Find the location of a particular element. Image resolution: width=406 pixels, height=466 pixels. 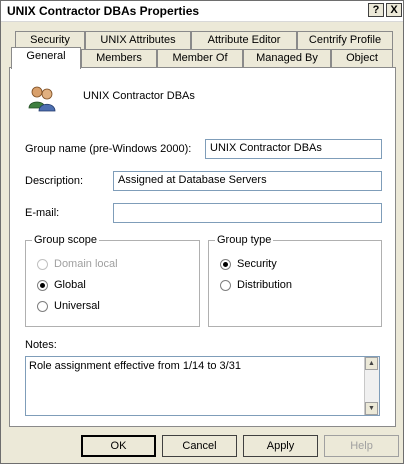

help-button: Help is located at coordinates (361, 446).